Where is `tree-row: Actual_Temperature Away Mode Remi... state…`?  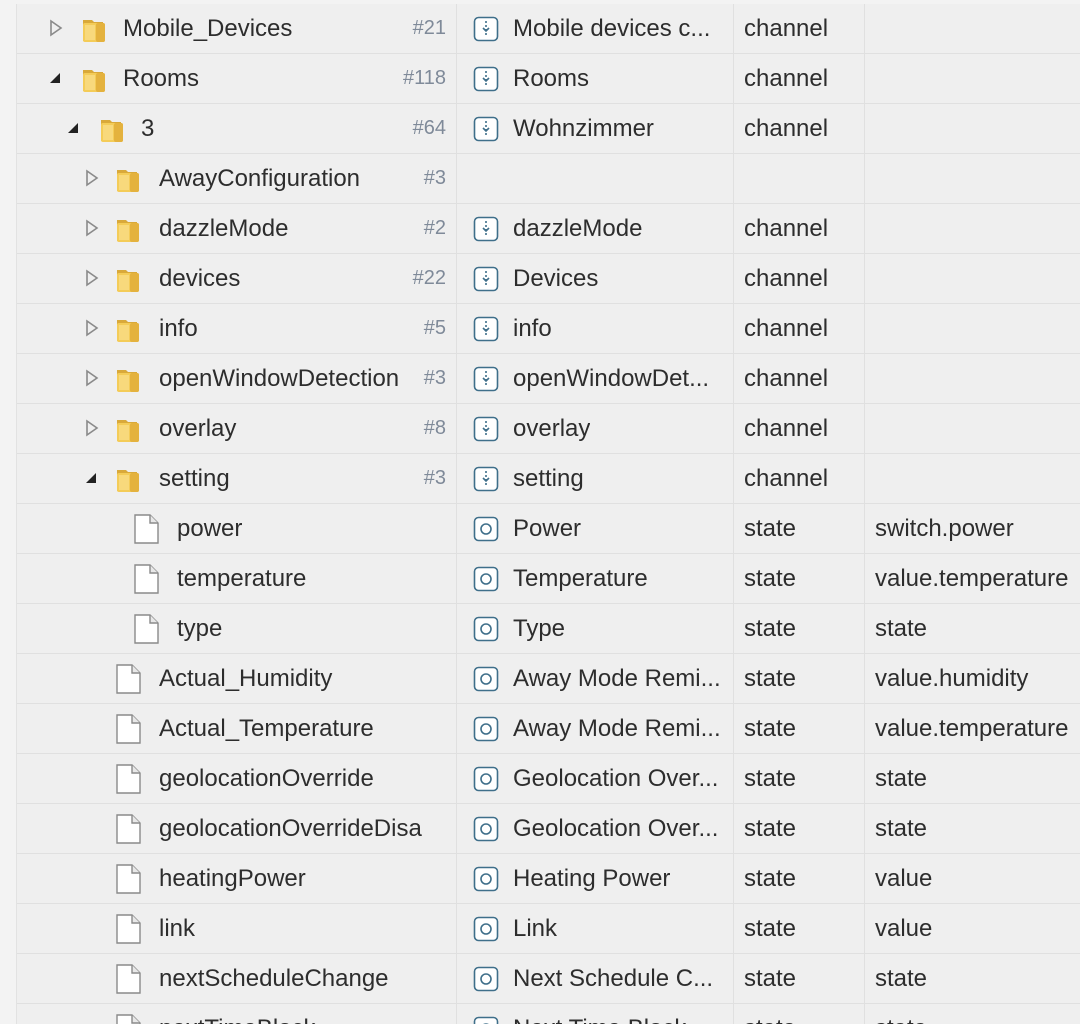
tree-row: Actual_Temperature Away Mode Remi... state… is located at coordinates (548, 729).